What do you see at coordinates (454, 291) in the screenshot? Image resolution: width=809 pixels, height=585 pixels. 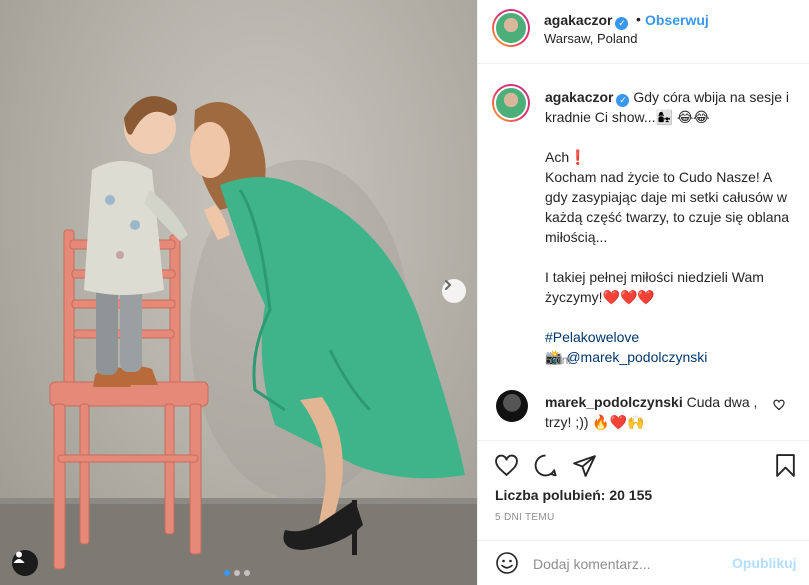 I see `next-slide-button` at bounding box center [454, 291].